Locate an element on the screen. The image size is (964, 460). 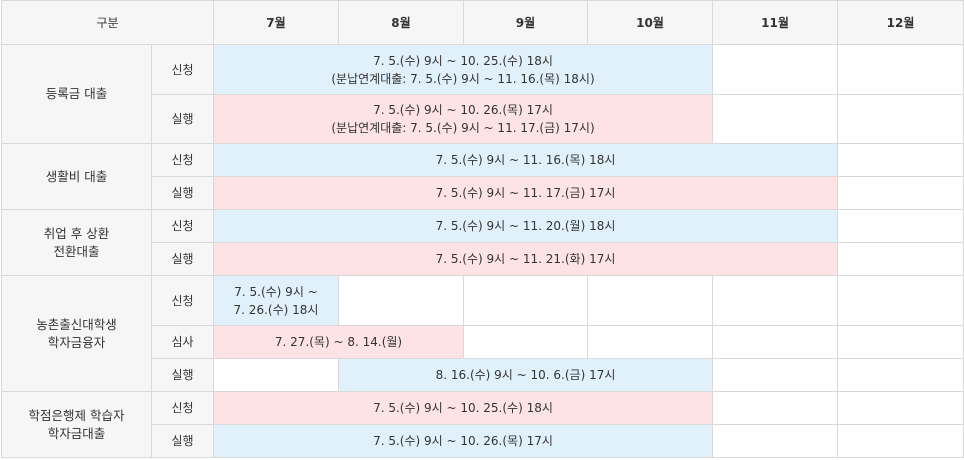
header-month-11: 11월 is located at coordinates (775, 22).